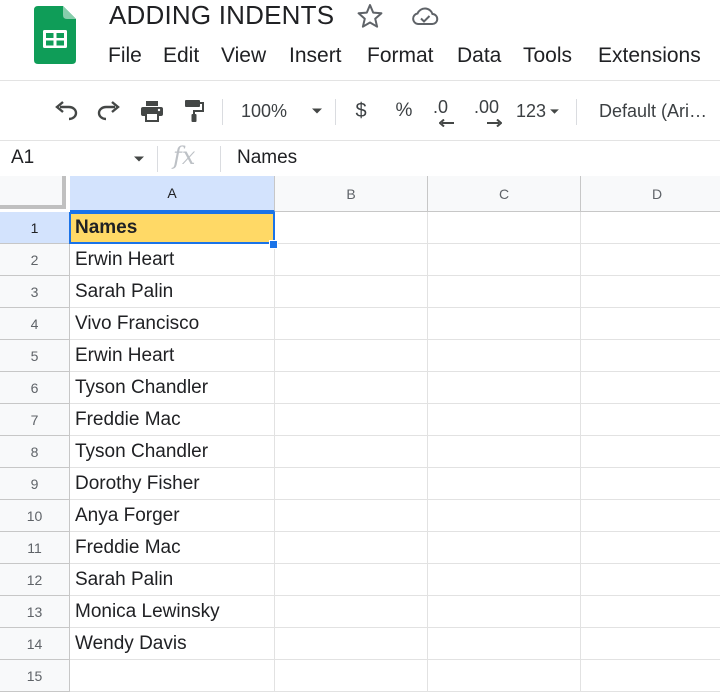 The height and width of the screenshot is (694, 720). I want to click on cell-a3: Sarah Palin, so click(172, 292).